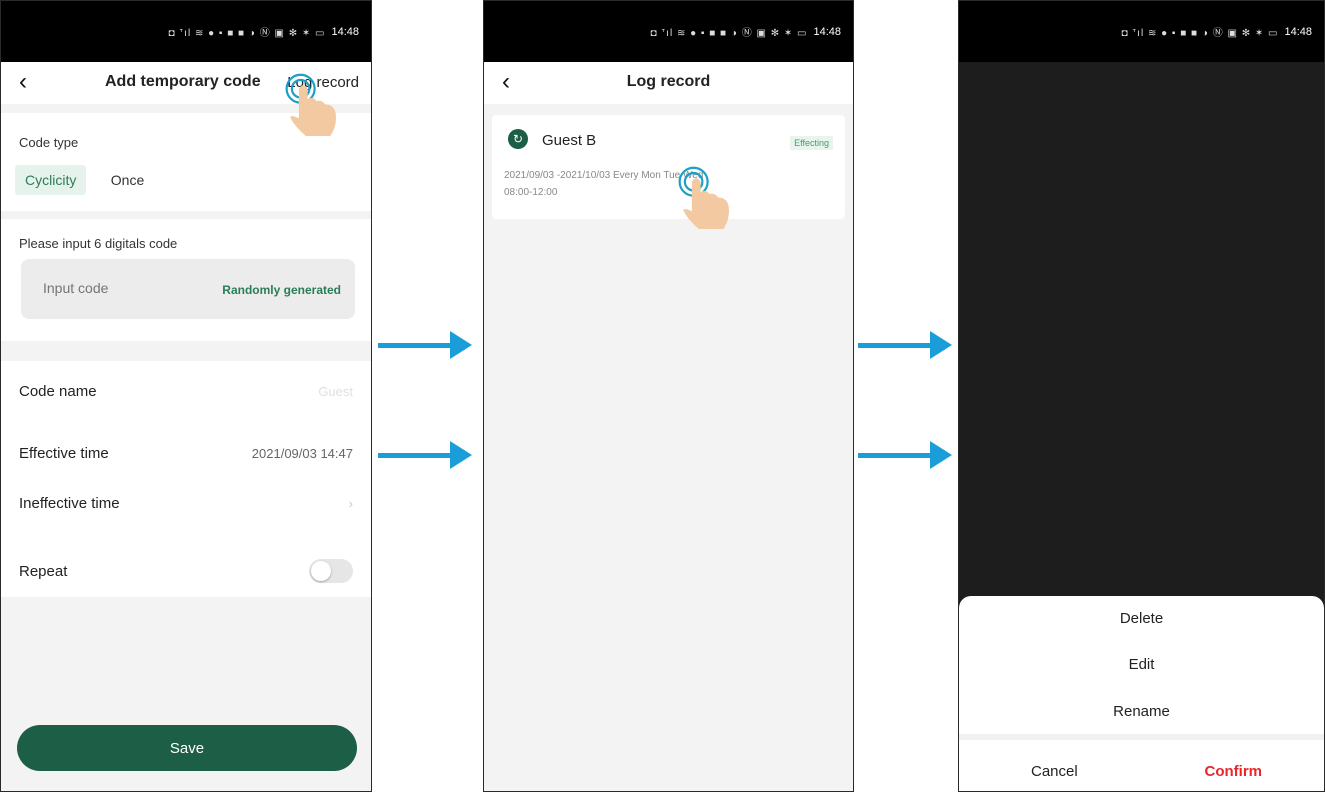 This screenshot has width=1325, height=792. I want to click on code-name-value: Guest, so click(335, 391).